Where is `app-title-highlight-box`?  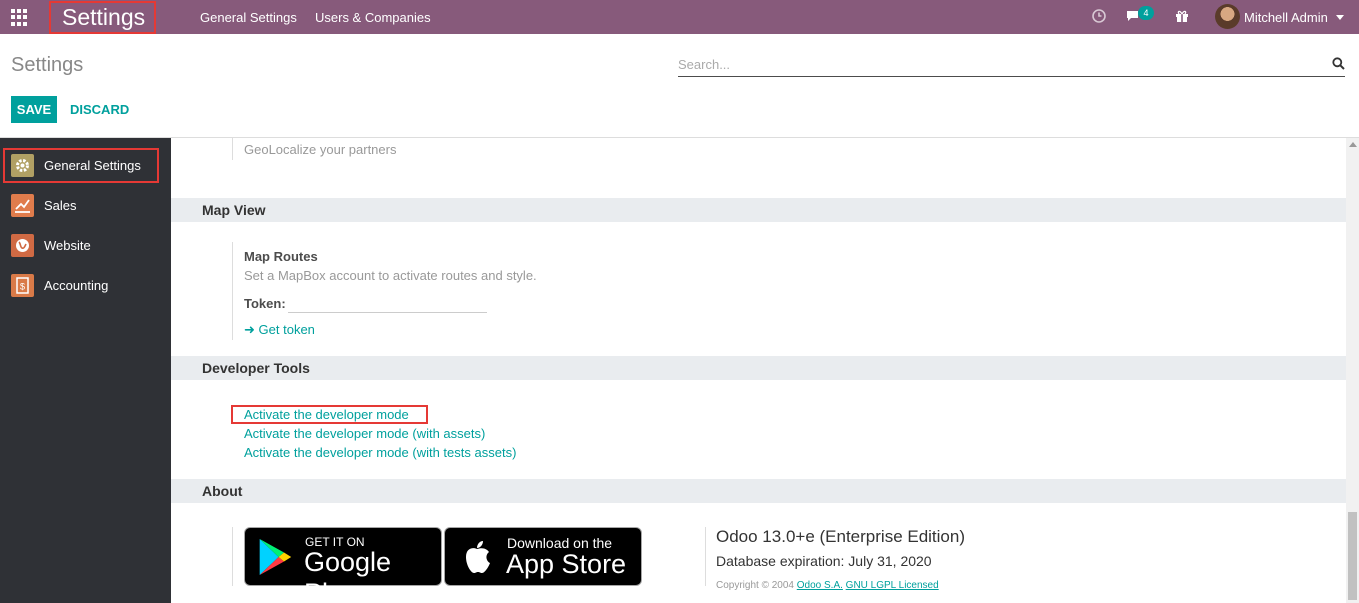 app-title-highlight-box is located at coordinates (102, 17).